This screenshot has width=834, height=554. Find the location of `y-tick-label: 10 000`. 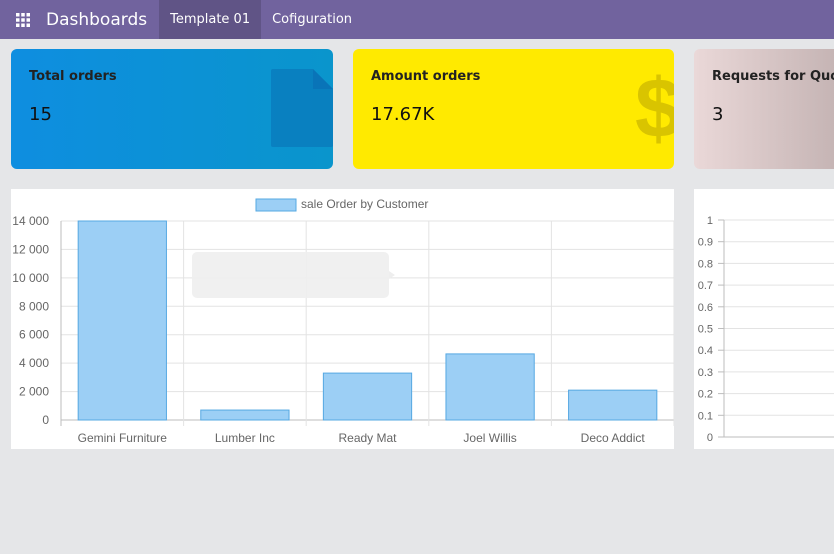

y-tick-label: 10 000 is located at coordinates (30, 278).